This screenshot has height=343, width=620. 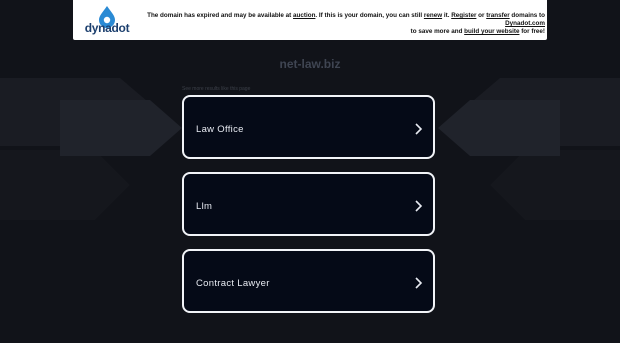 I want to click on notice-text: domains to, so click(x=527, y=15).